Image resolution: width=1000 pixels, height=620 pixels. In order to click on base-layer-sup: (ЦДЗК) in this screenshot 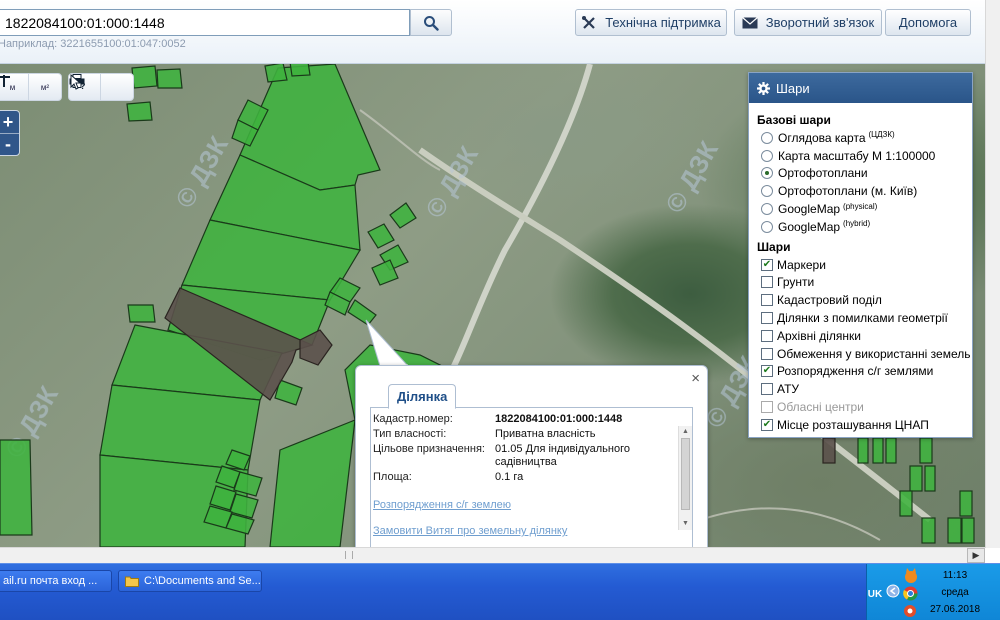, I will do `click(881, 135)`.